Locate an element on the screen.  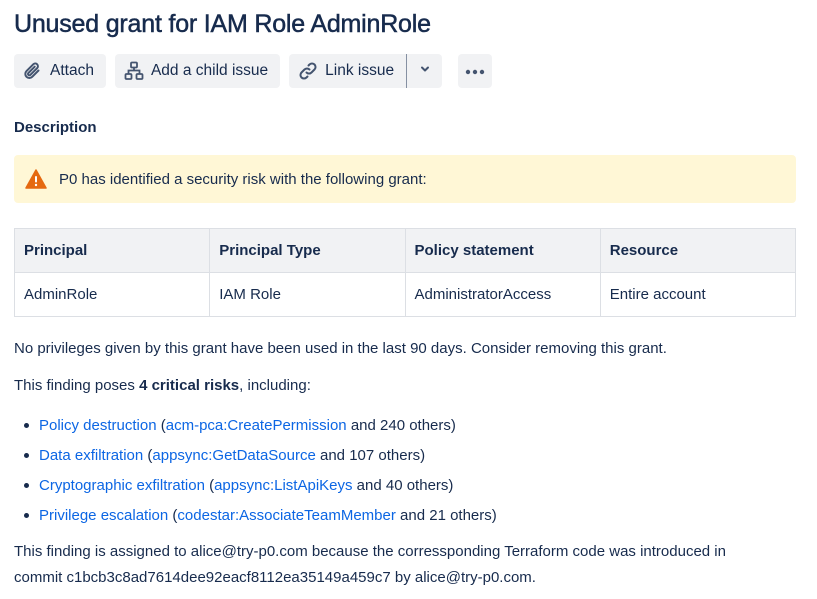
description-label: Description is located at coordinates (55, 127).